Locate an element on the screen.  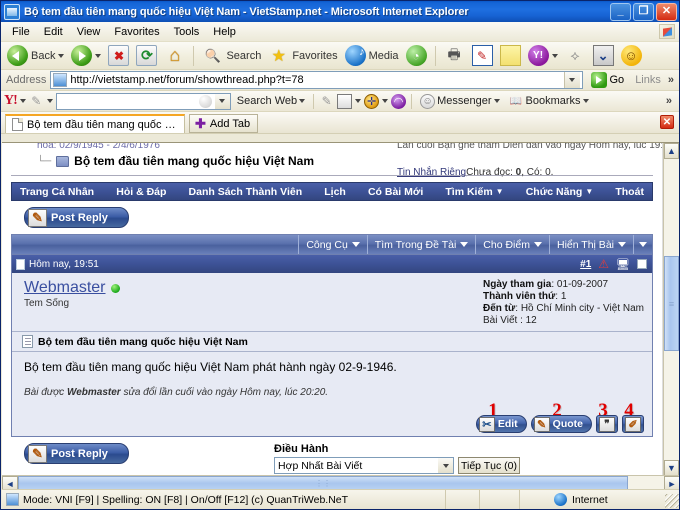
address-overflow-icon: » is located at coordinates (672, 80).